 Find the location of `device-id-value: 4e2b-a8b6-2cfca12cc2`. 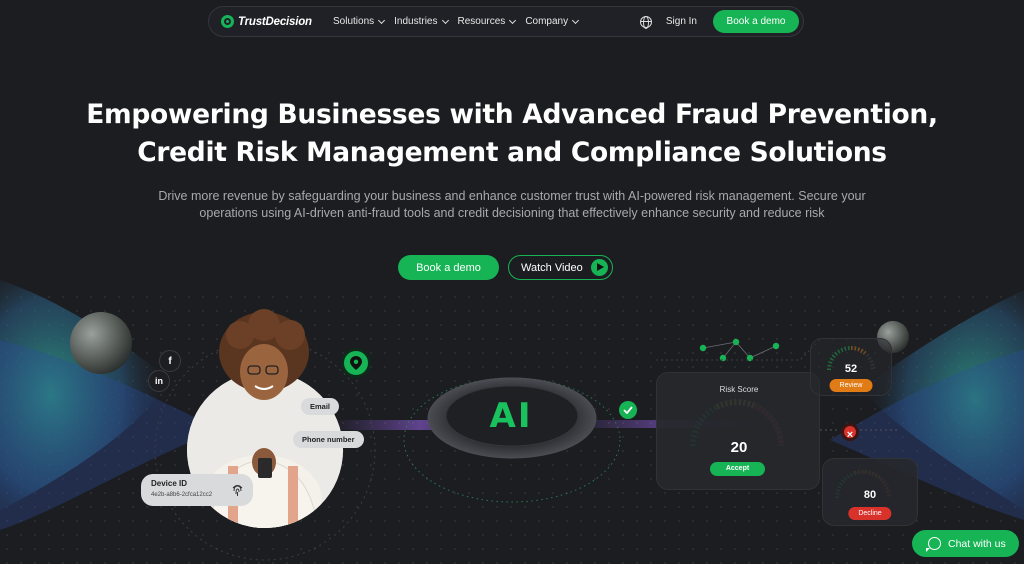

device-id-value: 4e2b-a8b6-2cfca12cc2 is located at coordinates (182, 495).